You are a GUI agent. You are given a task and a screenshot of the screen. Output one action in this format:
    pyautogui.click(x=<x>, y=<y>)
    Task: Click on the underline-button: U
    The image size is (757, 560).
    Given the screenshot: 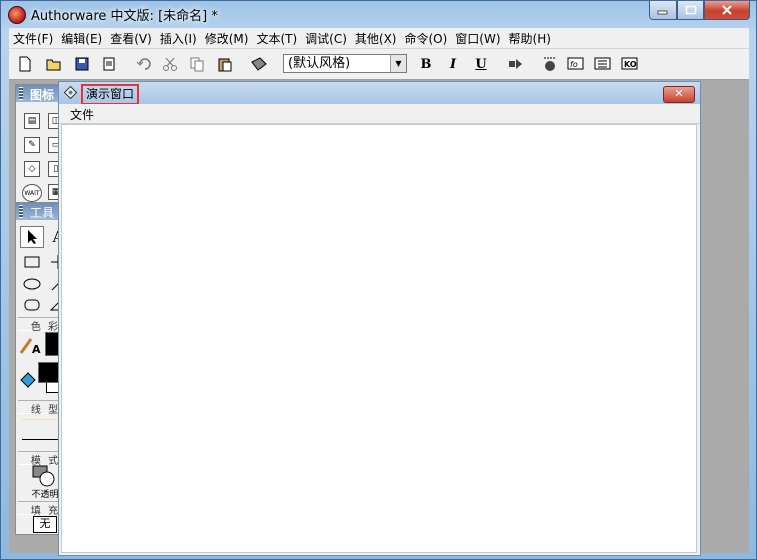 What is the action you would take?
    pyautogui.click(x=481, y=64)
    